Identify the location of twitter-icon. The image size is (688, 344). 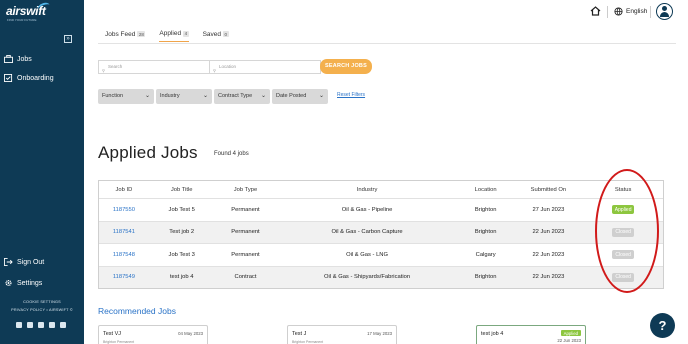
(52, 325).